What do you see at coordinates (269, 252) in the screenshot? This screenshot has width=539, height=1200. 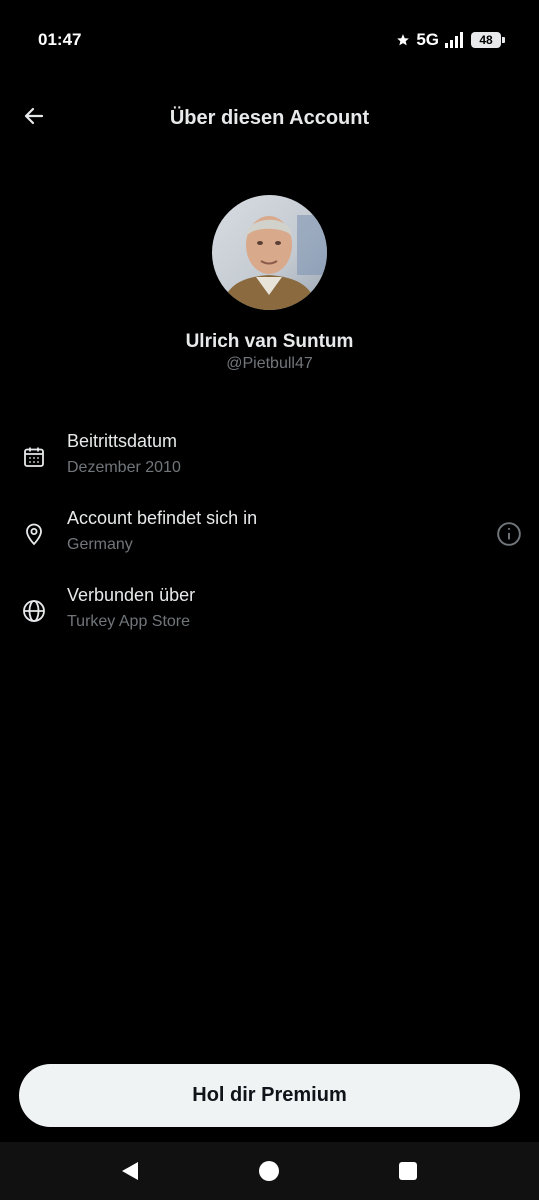 I see `avatar` at bounding box center [269, 252].